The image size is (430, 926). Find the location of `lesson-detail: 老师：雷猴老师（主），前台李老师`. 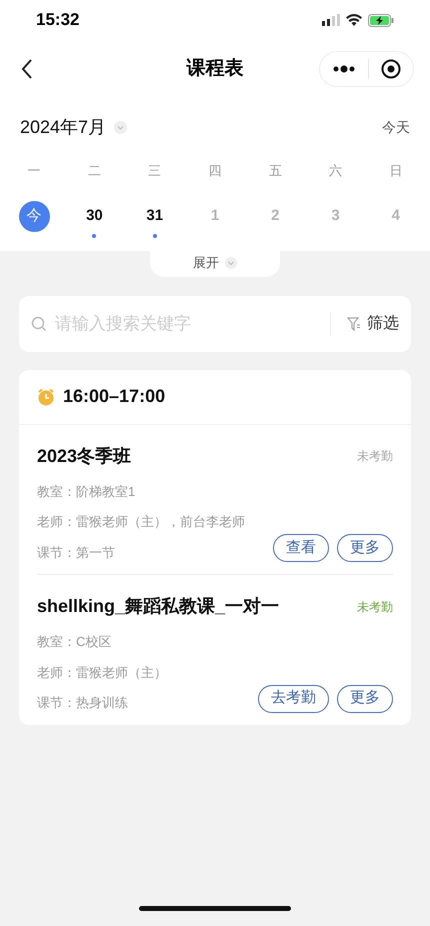

lesson-detail: 老师：雷猴老师（主），前台李老师 is located at coordinates (141, 522).